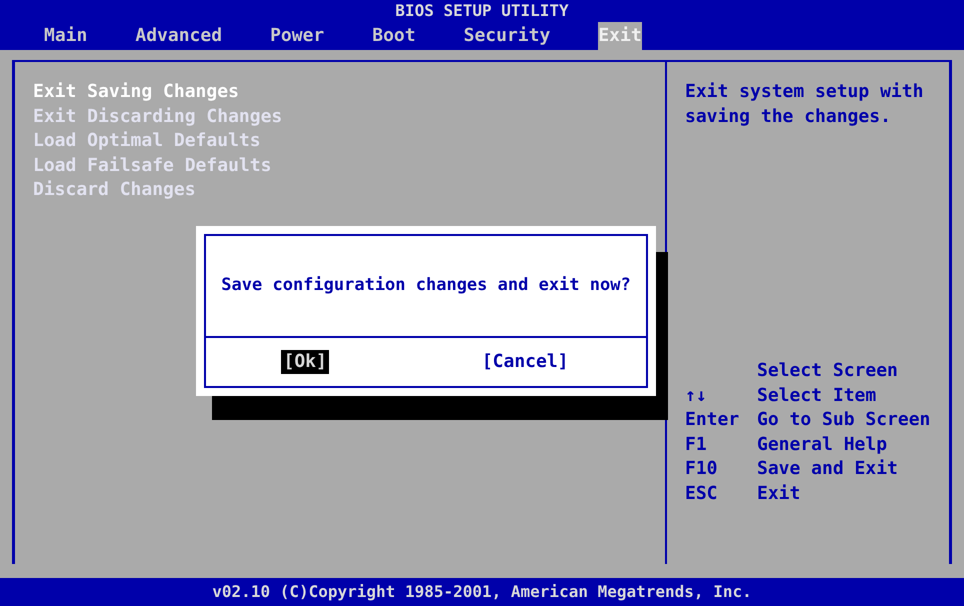  Describe the element at coordinates (712, 419) in the screenshot. I see `key-label: Enter` at that location.